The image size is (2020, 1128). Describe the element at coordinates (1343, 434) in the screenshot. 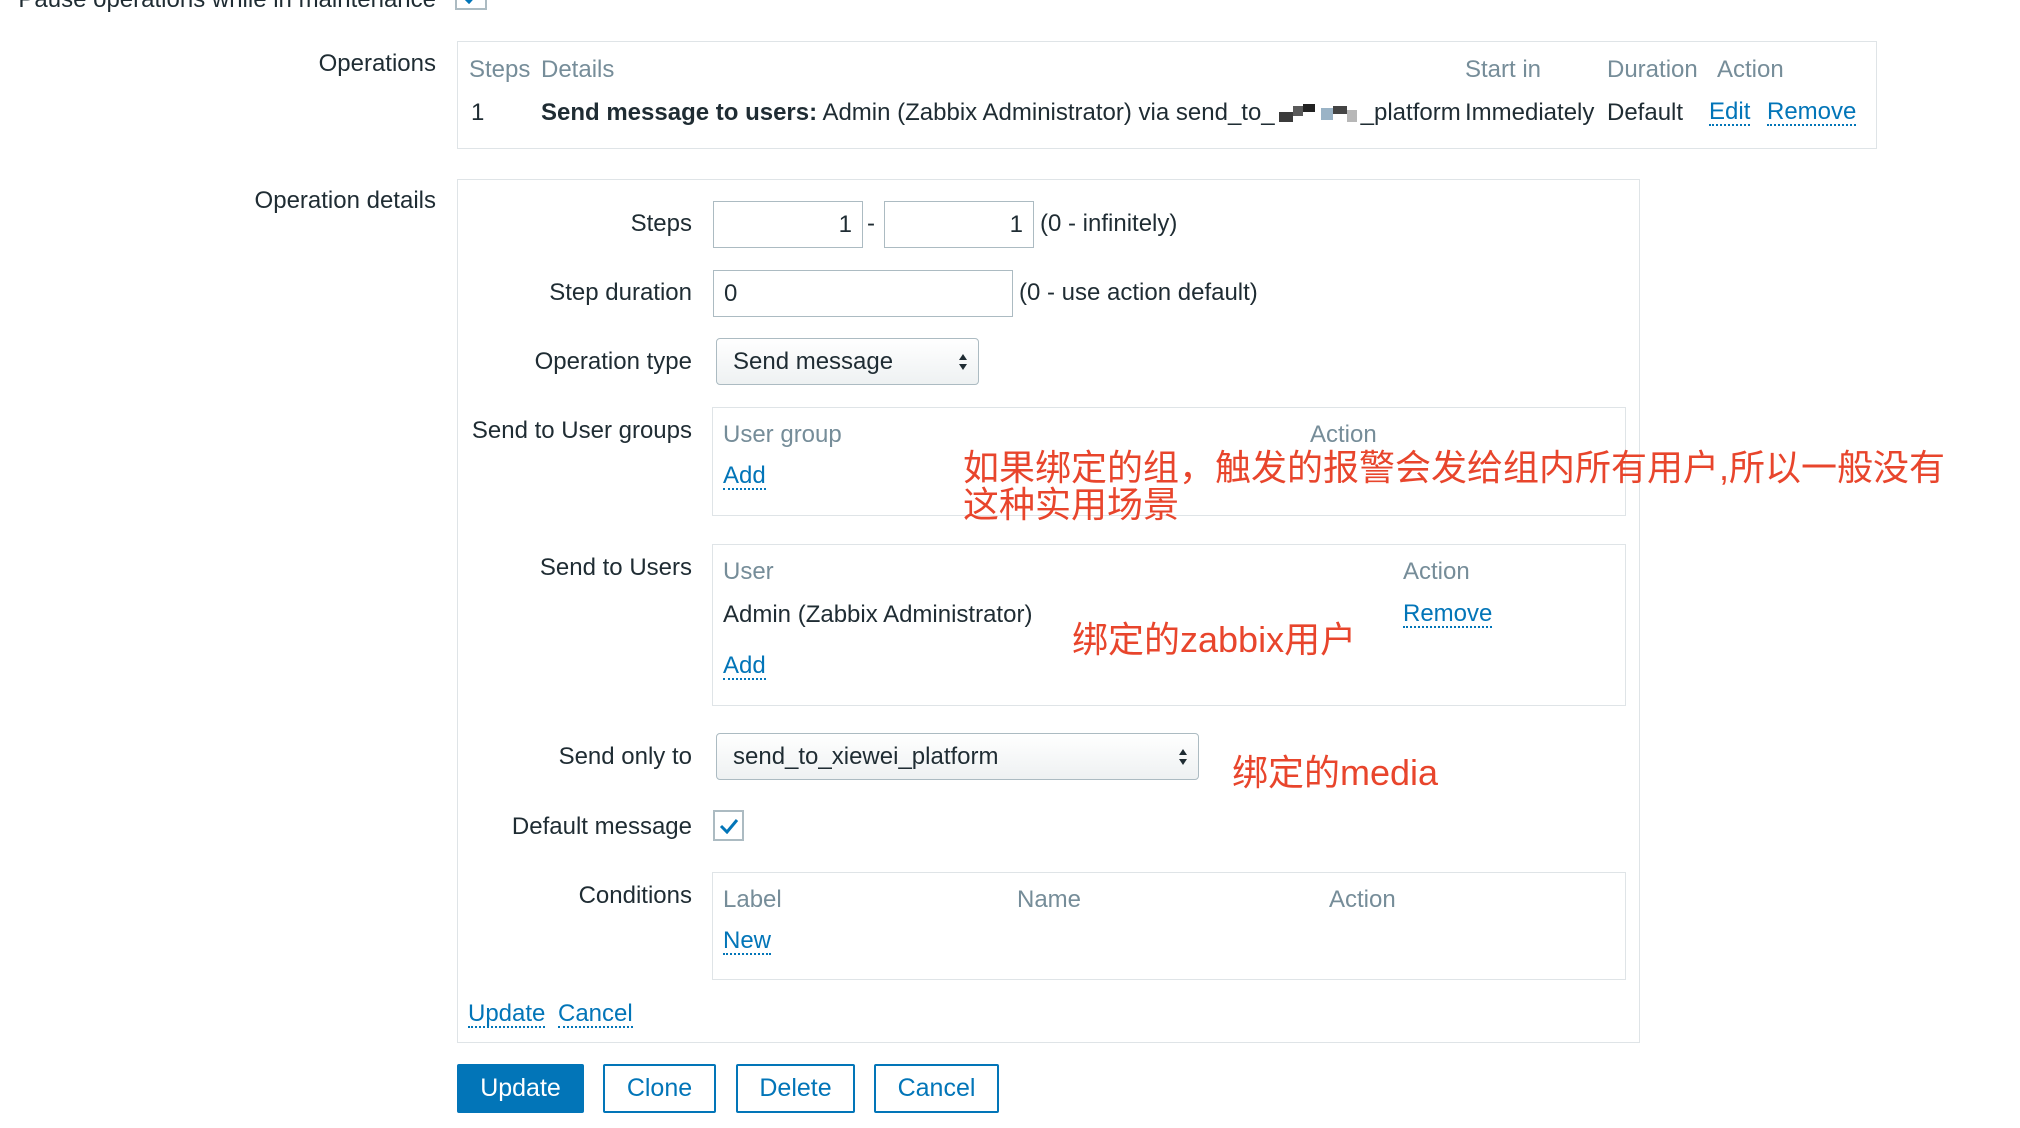

I see `col-header-user-group-action: Action` at that location.